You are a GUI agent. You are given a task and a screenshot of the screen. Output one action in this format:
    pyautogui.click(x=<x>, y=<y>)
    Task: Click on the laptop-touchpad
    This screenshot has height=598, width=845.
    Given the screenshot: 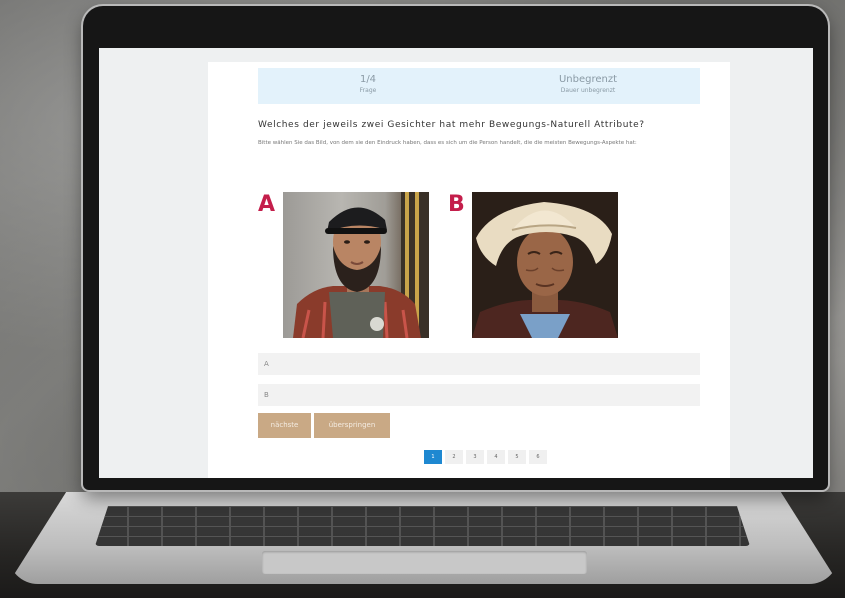 What is the action you would take?
    pyautogui.click(x=424, y=562)
    